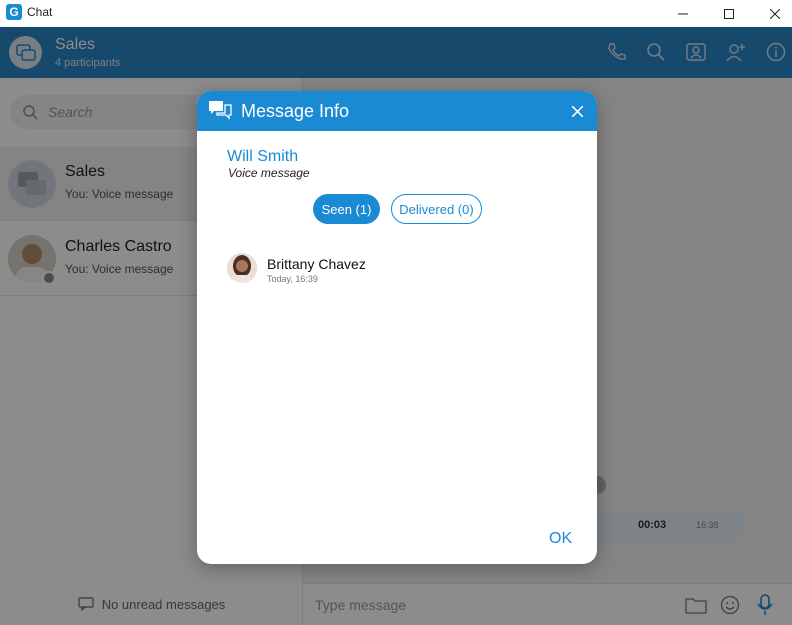 The width and height of the screenshot is (792, 625). What do you see at coordinates (346, 209) in the screenshot?
I see `tab-seen: Seen (1)` at bounding box center [346, 209].